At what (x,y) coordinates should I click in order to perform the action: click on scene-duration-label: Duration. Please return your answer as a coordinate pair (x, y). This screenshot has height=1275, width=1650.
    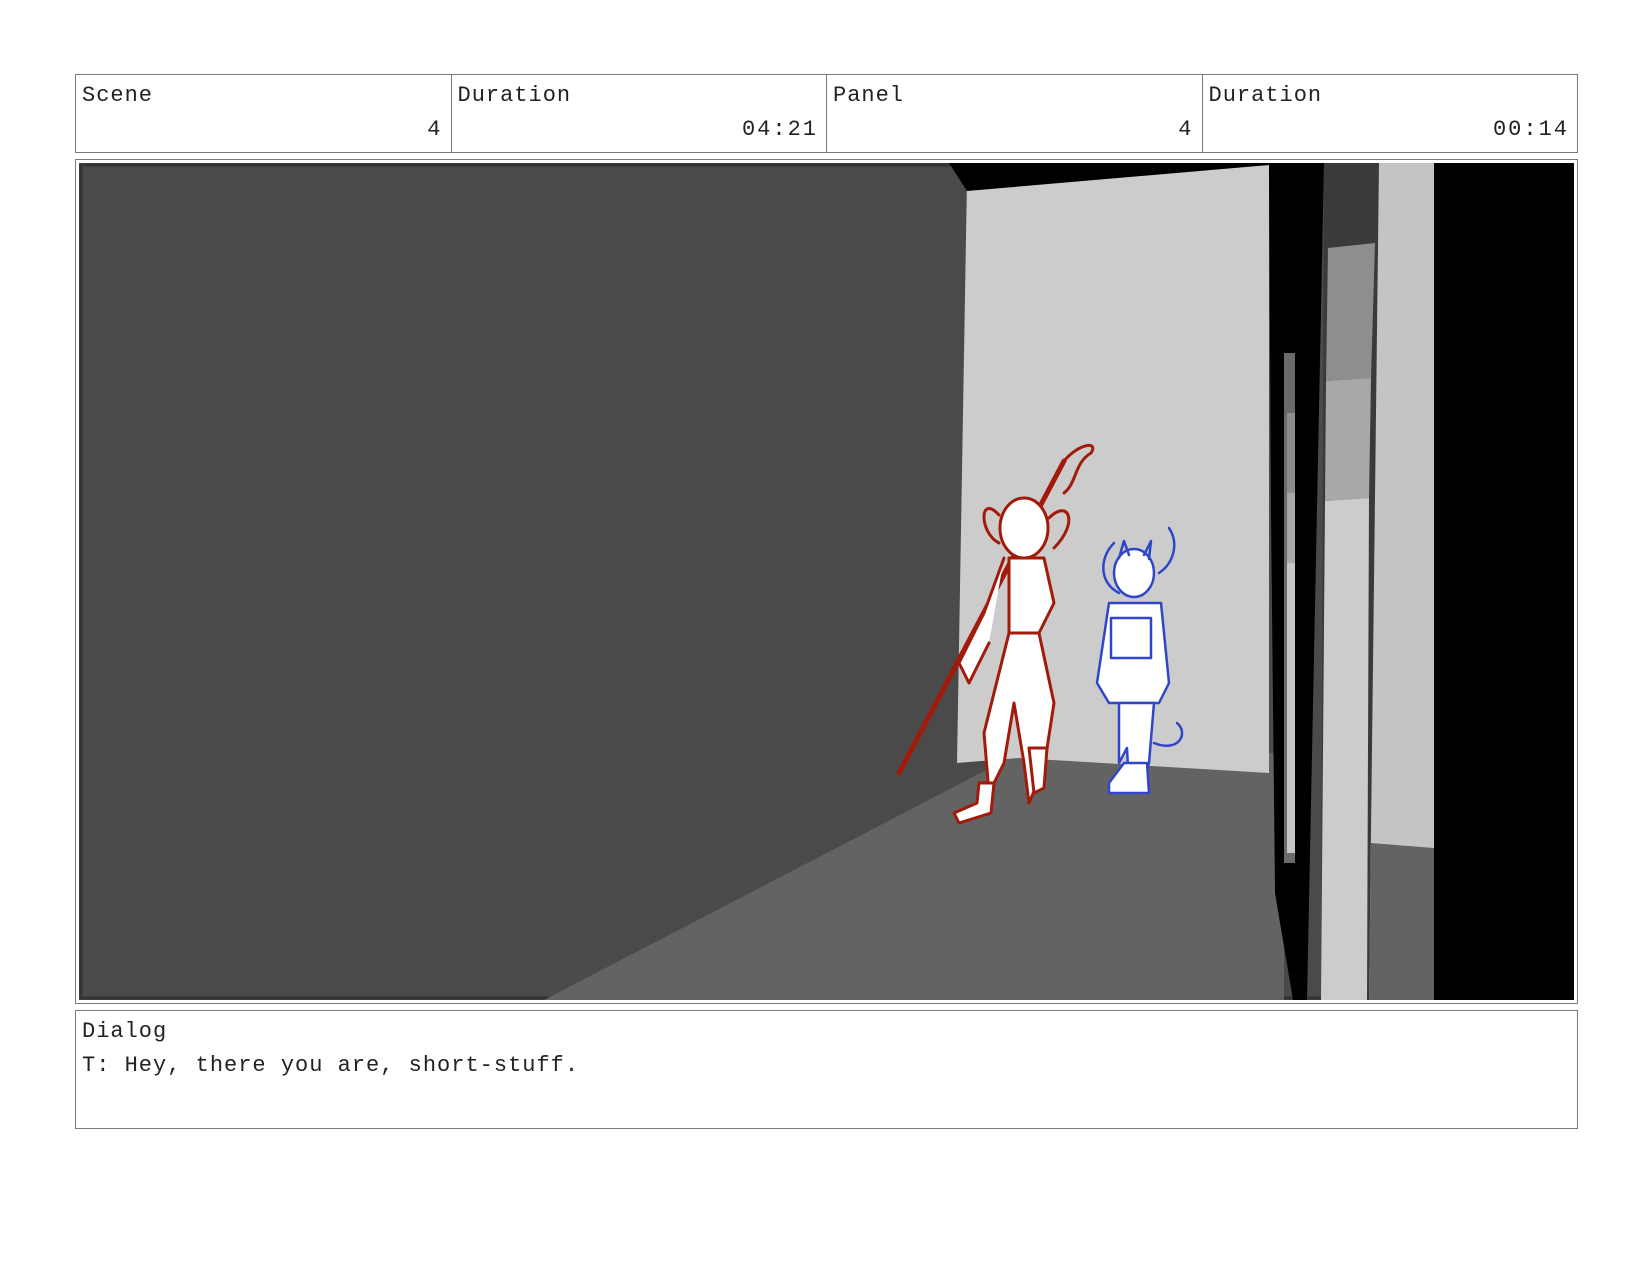
    Looking at the image, I should click on (514, 95).